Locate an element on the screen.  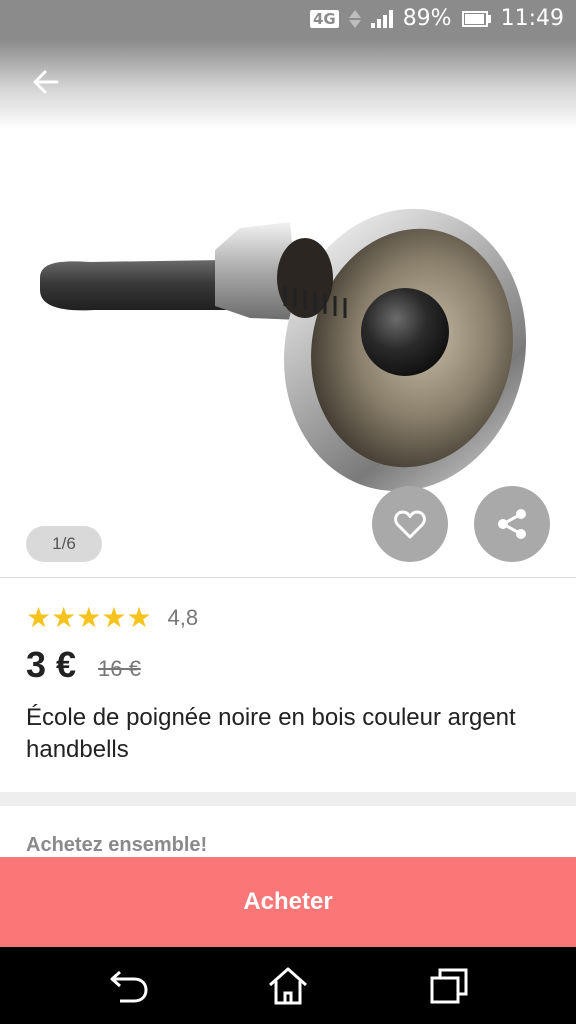
heart-icon is located at coordinates (410, 524).